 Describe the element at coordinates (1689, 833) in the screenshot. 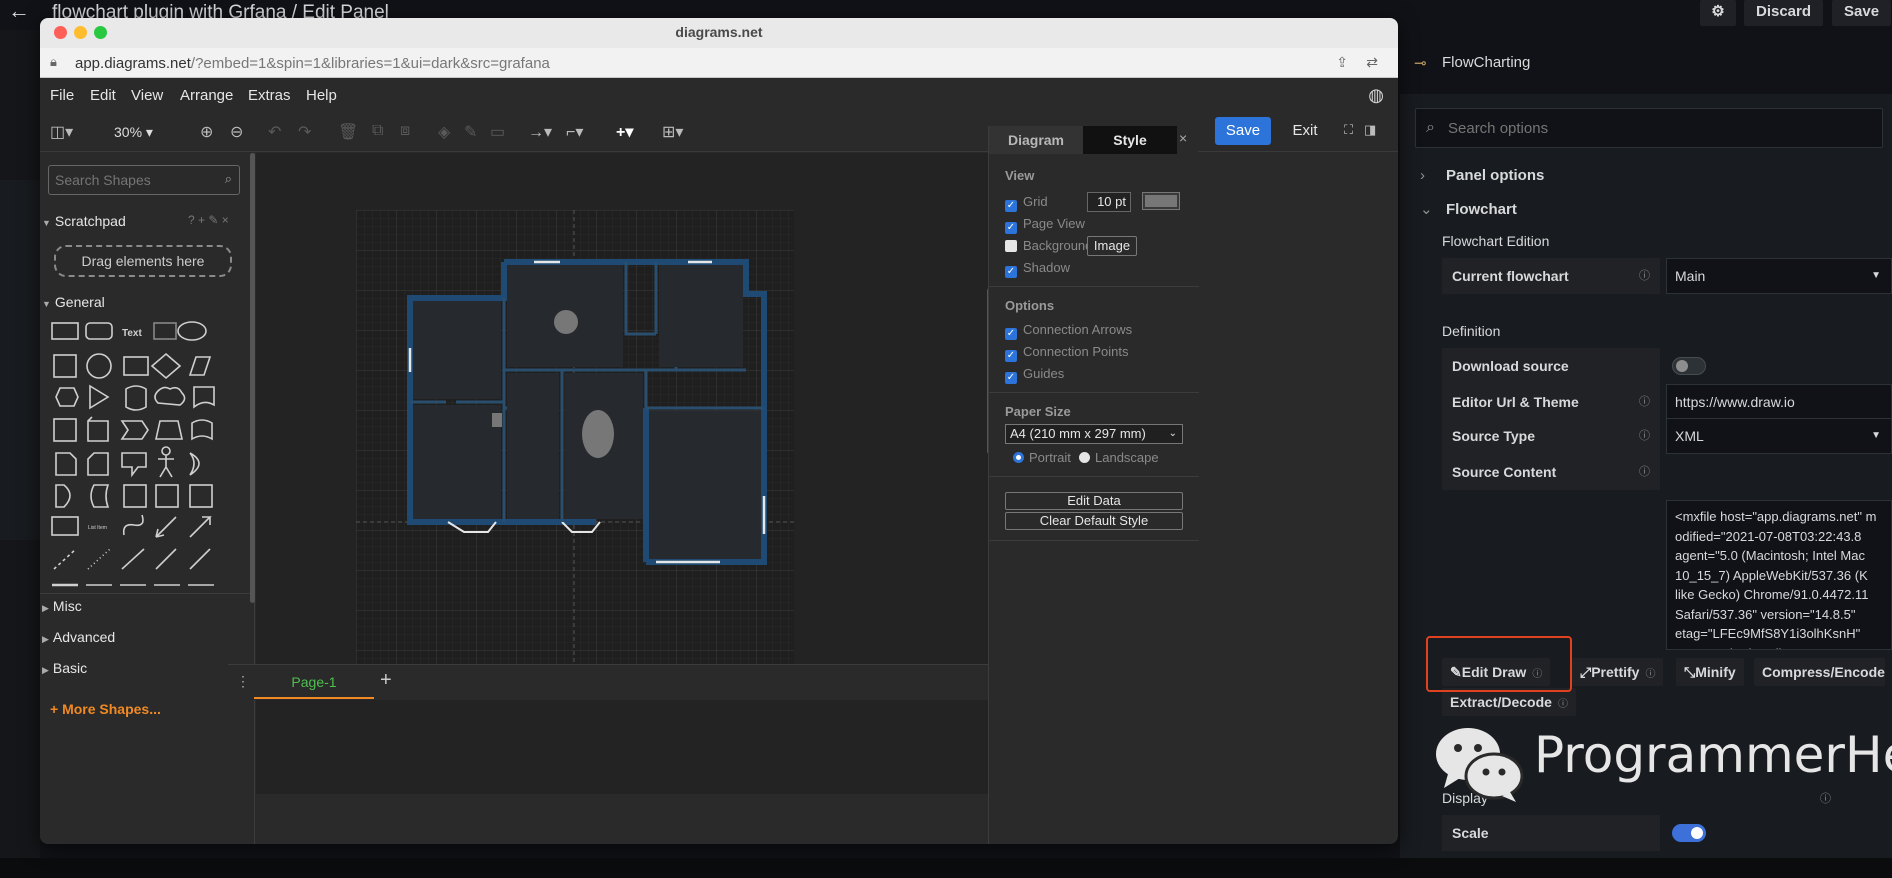

I see `scale-toggle` at that location.